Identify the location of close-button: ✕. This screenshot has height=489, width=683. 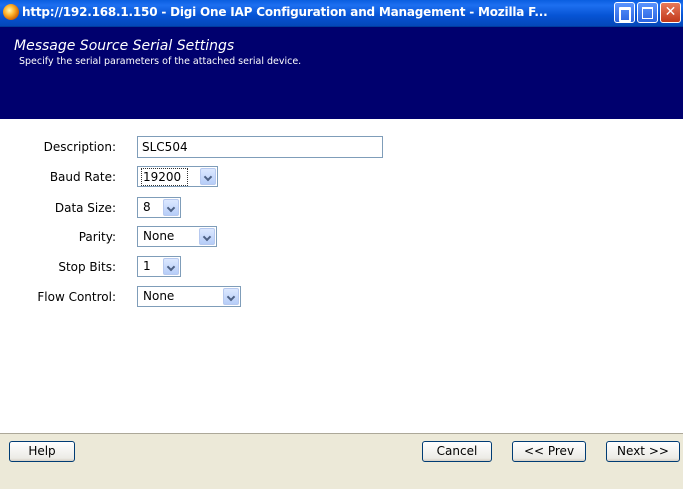
(670, 12).